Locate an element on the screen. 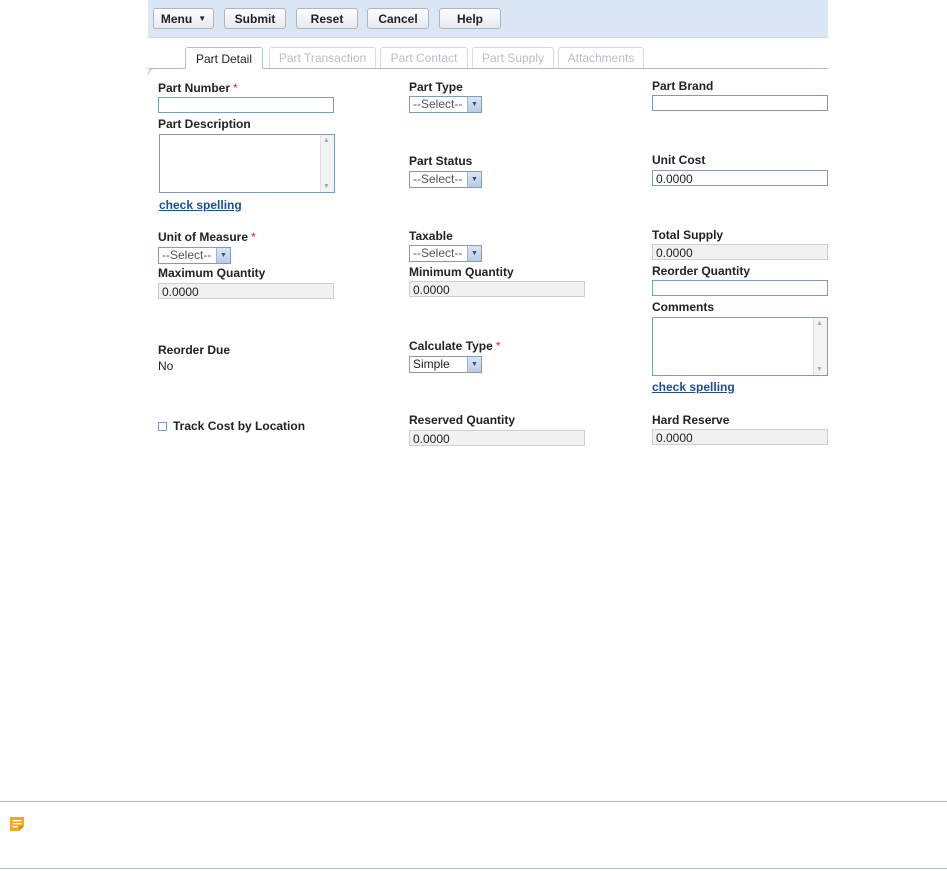 The width and height of the screenshot is (947, 871). part-description-scrollbar: ▲ ▼ is located at coordinates (327, 163).